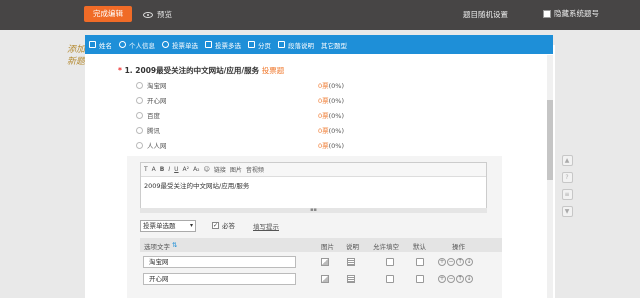 The height and width of the screenshot is (298, 640). I want to click on link-button: 链接, so click(220, 169).